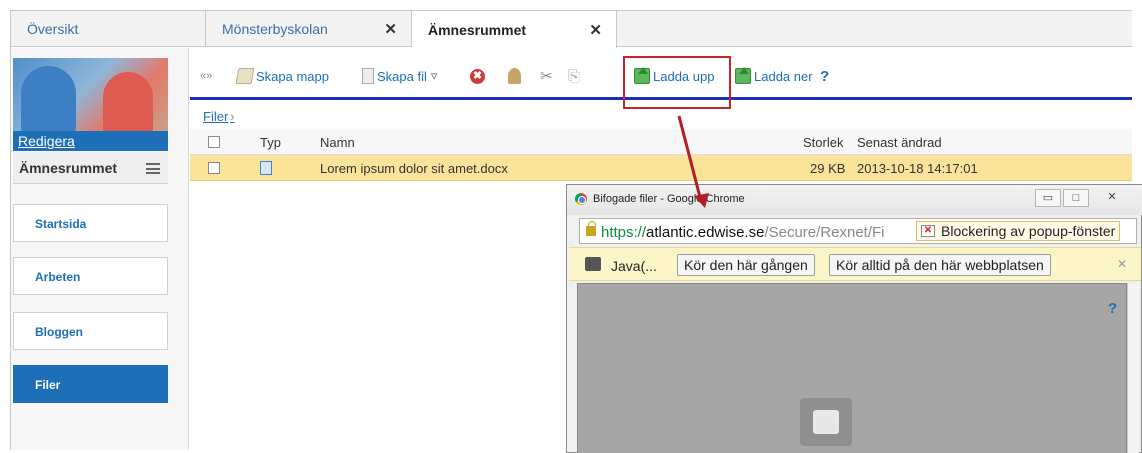  I want to click on chrome-icon, so click(581, 199).